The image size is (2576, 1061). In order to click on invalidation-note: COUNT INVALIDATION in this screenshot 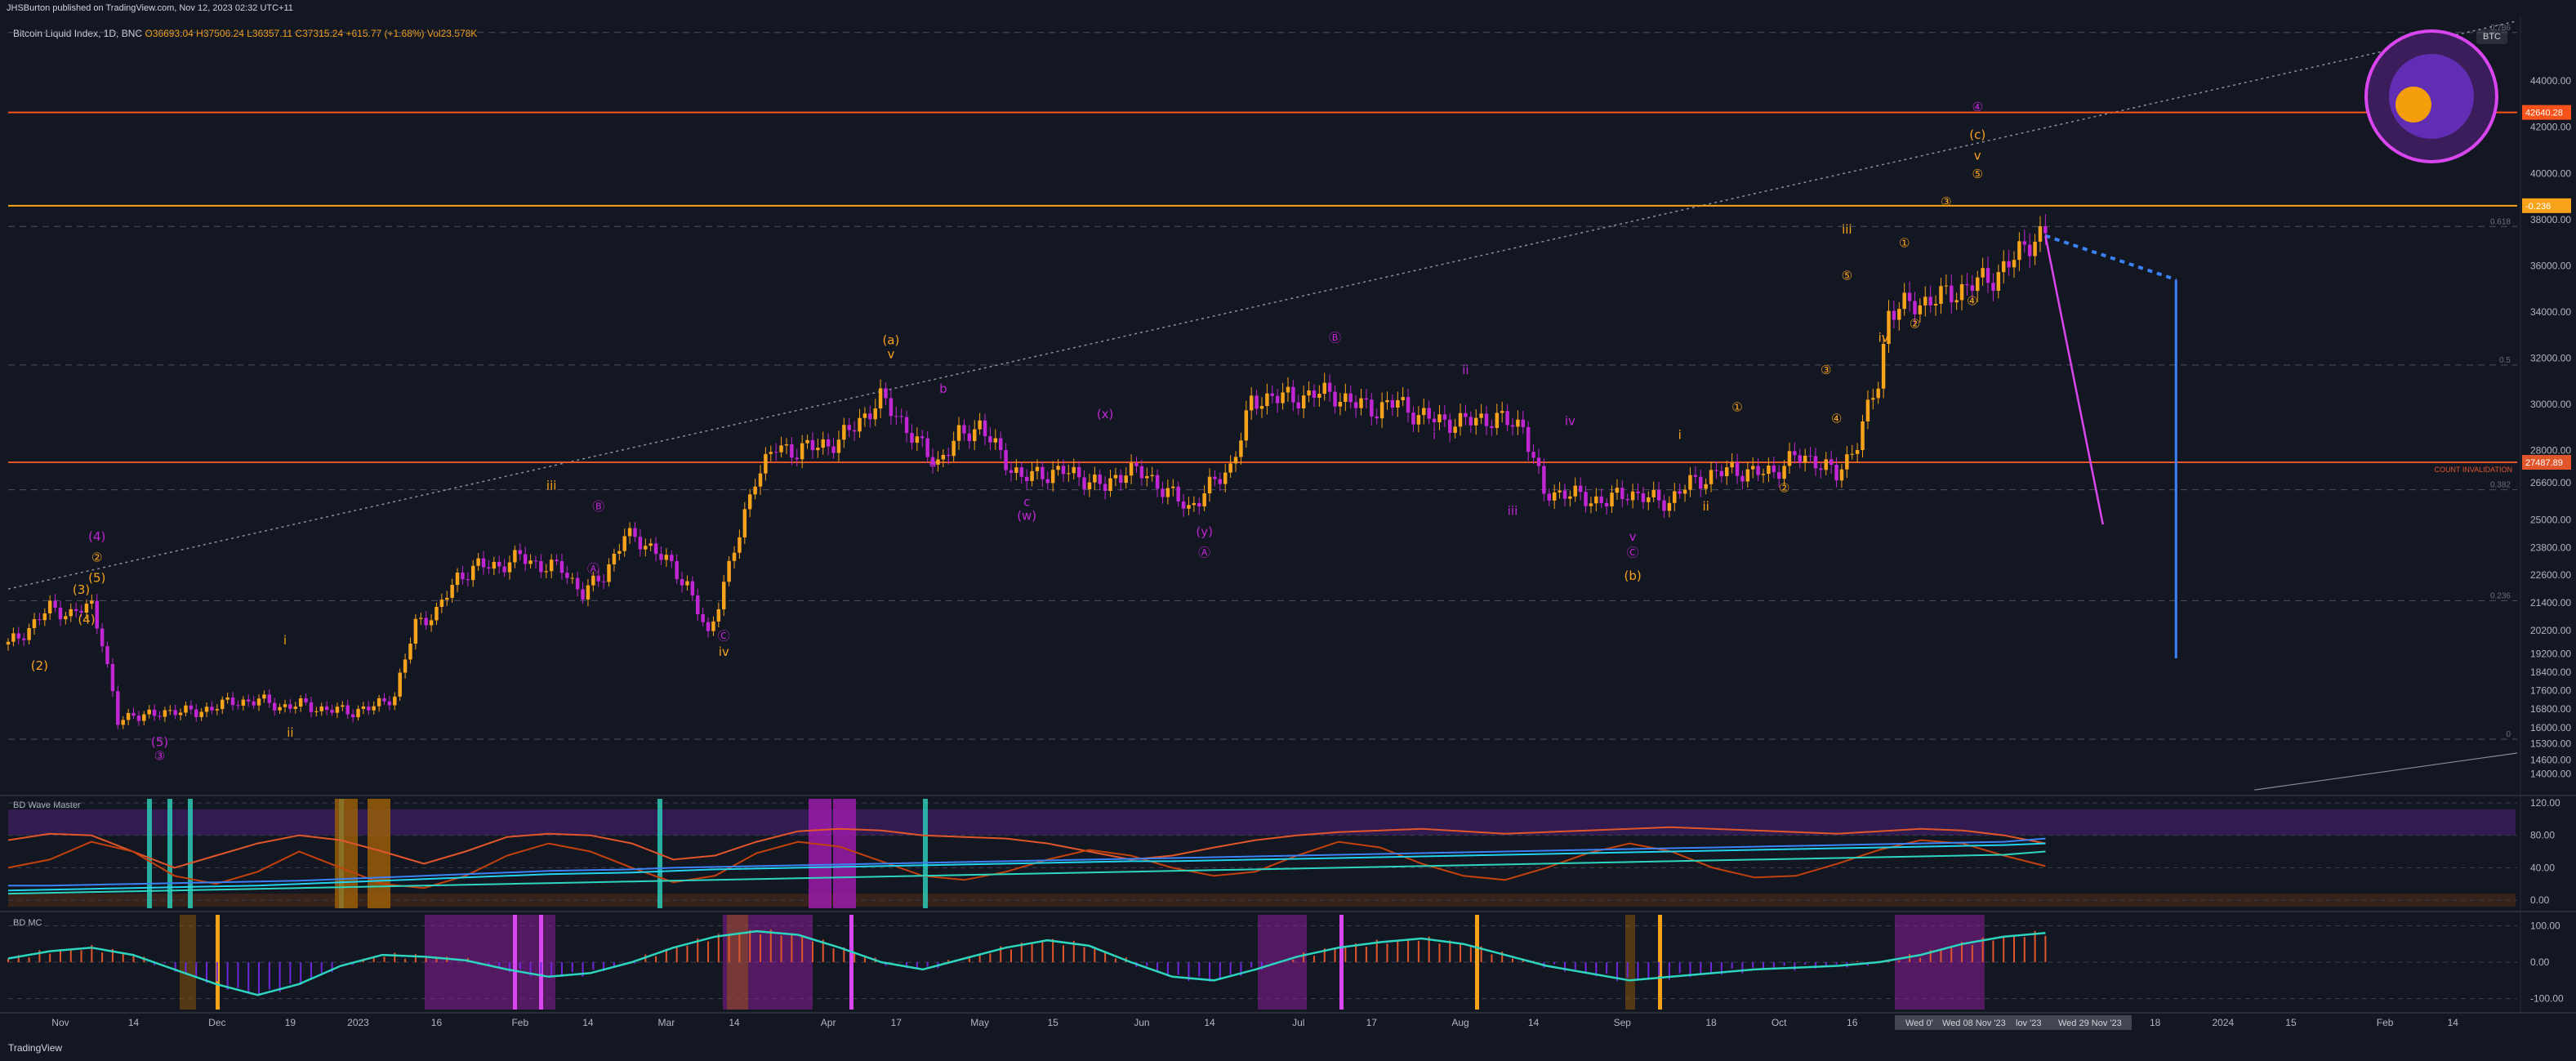, I will do `click(2473, 470)`.